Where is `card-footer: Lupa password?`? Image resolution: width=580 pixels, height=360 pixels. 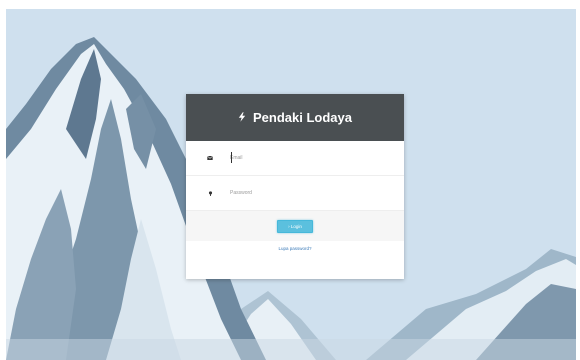
card-footer: Lupa password? is located at coordinates (295, 248).